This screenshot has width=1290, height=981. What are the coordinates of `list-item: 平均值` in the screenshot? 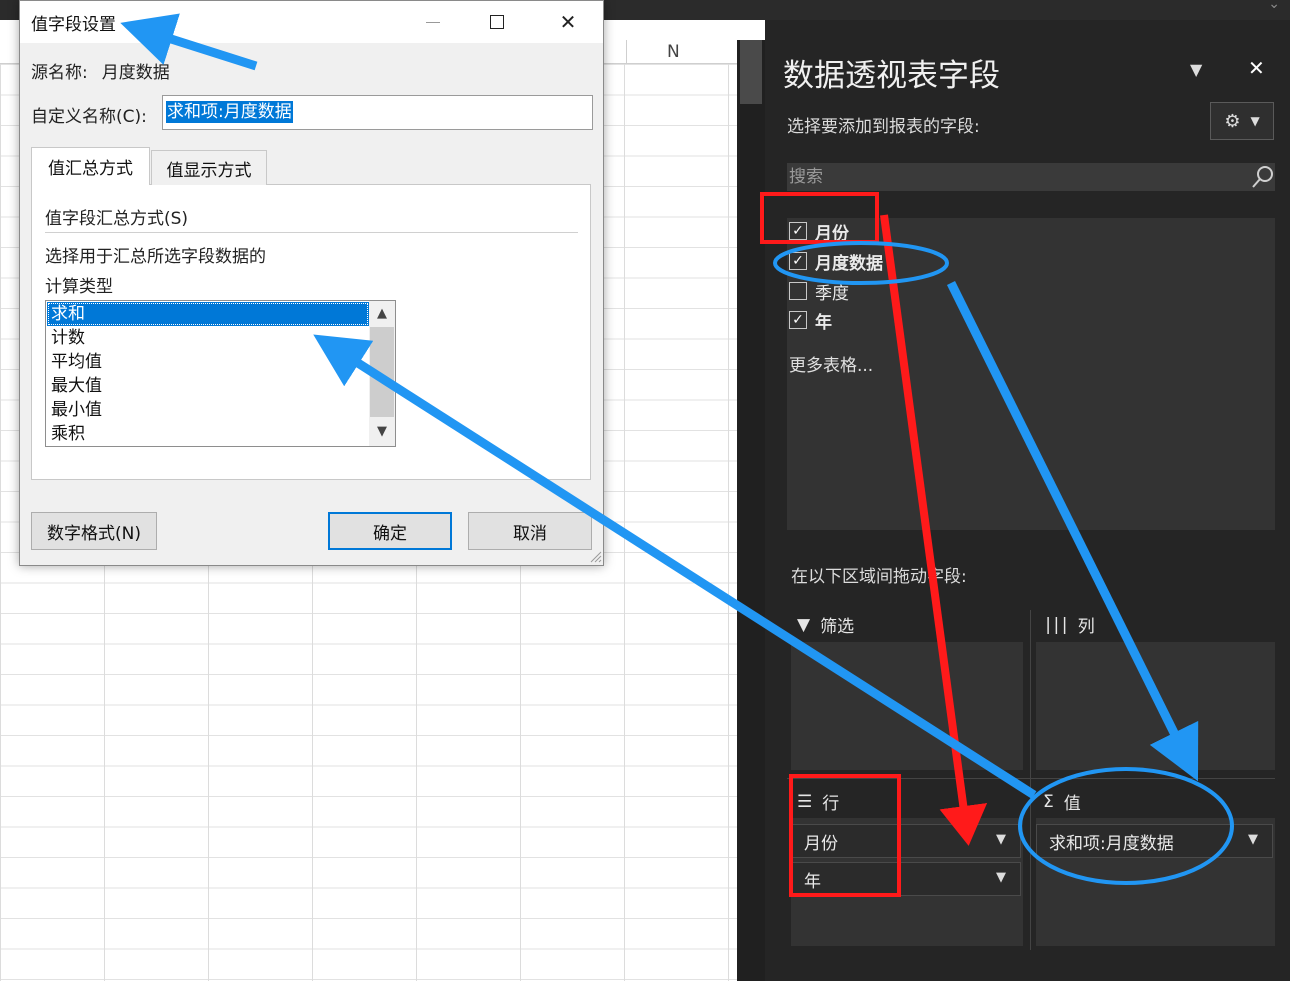 It's located at (208, 362).